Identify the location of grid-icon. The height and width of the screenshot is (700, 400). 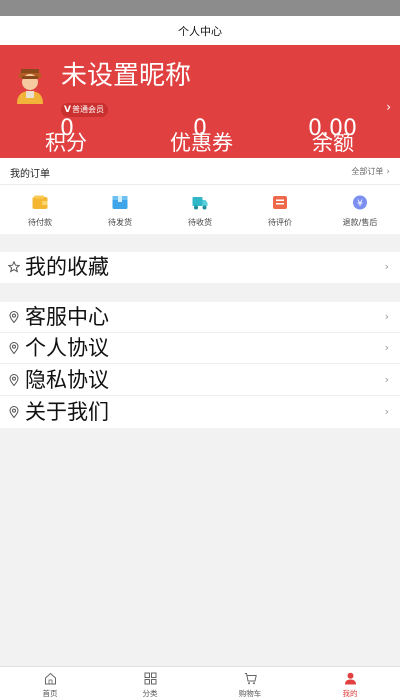
(150, 678).